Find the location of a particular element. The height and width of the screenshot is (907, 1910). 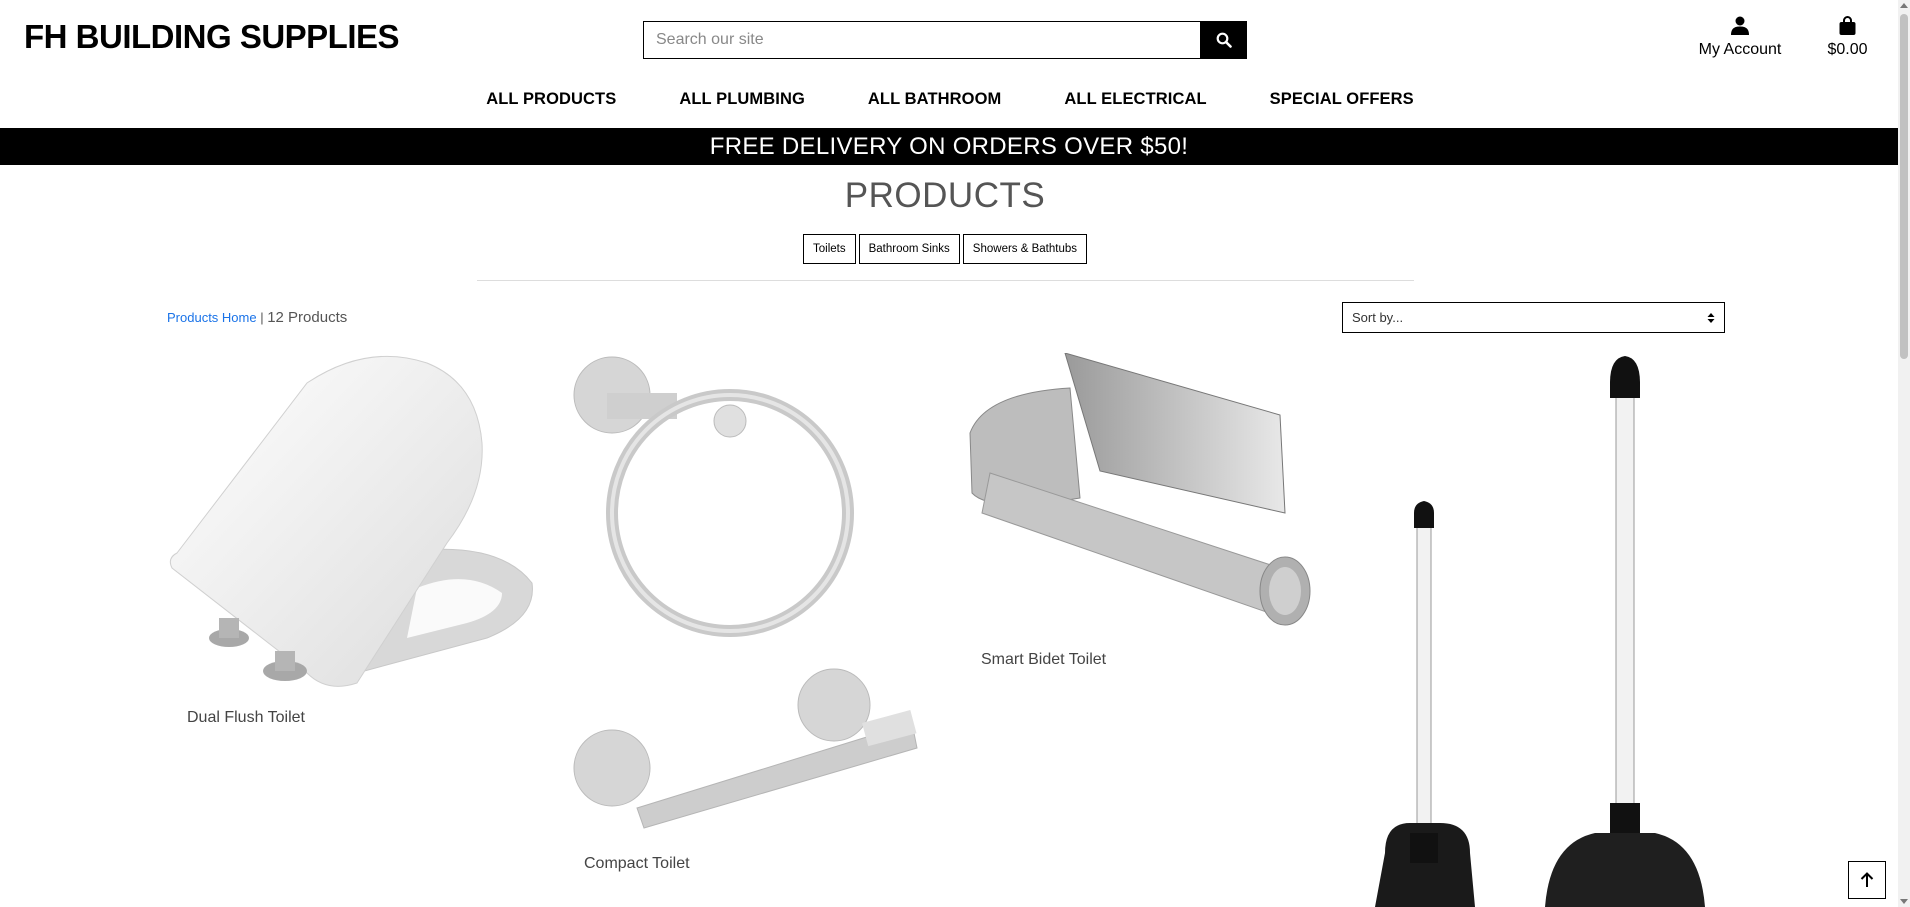

product-count: 12 Products is located at coordinates (307, 317).